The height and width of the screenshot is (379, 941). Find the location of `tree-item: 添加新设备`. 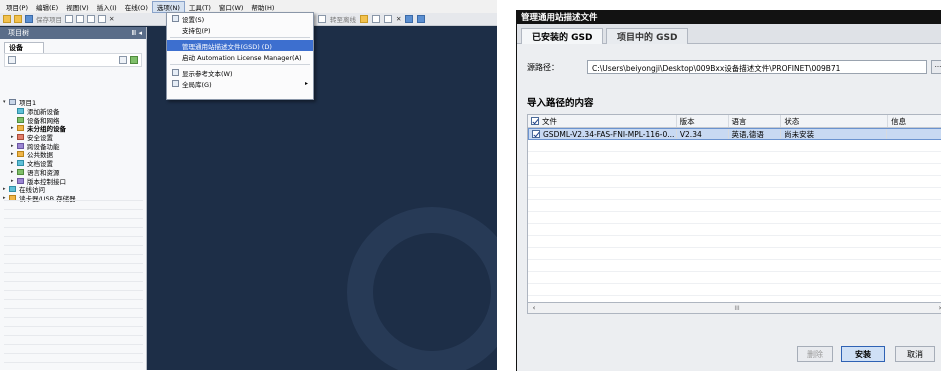

tree-item: 添加新设备 is located at coordinates (73, 111).